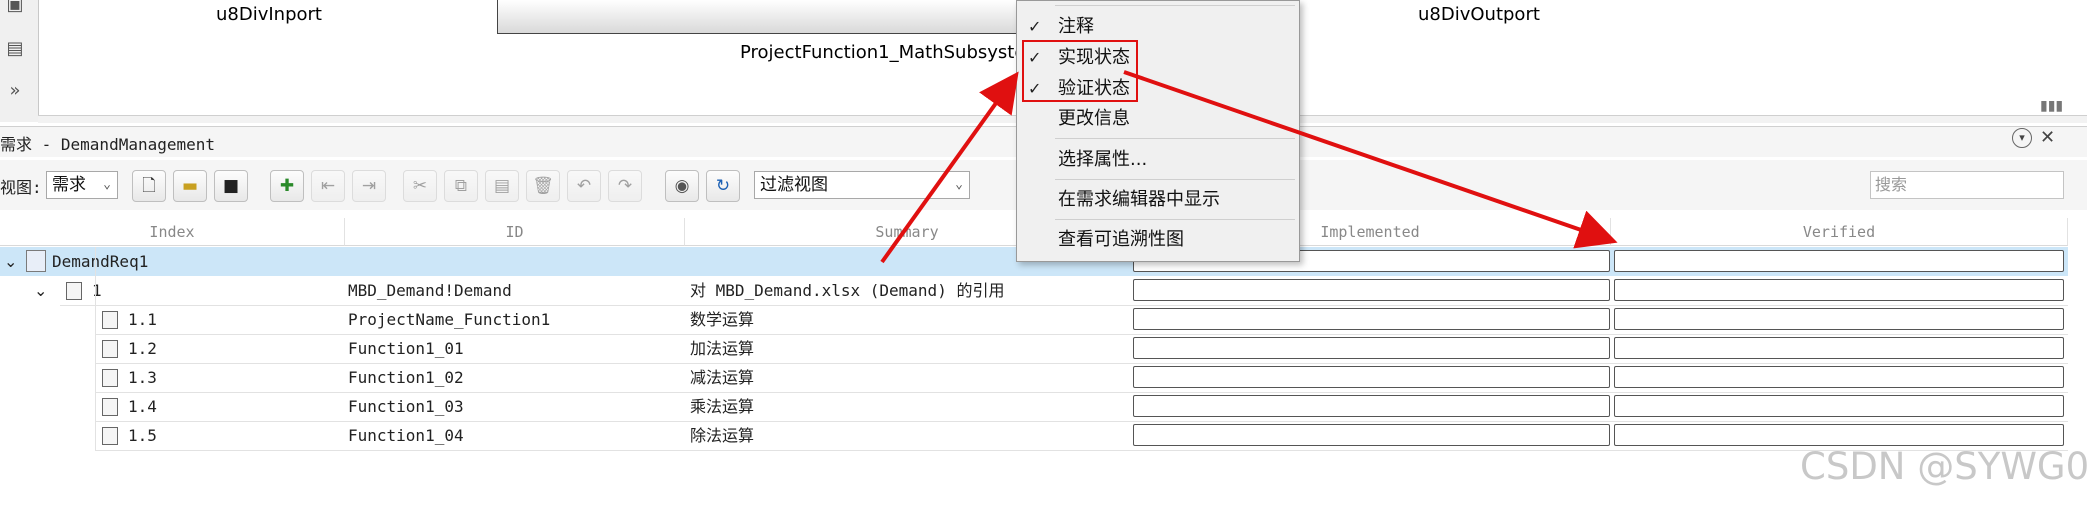  I want to click on annotation-arrows, so click(1249, 167).